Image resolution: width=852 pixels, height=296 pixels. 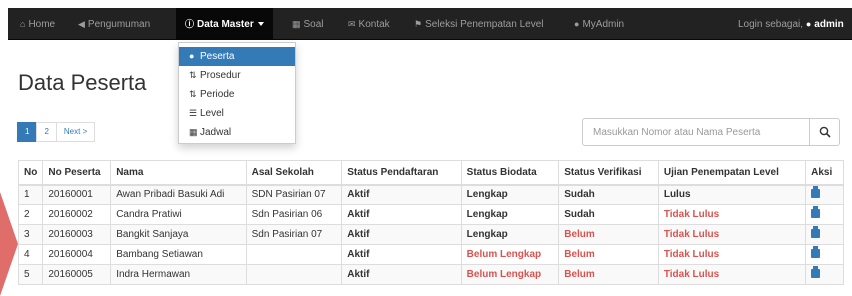 What do you see at coordinates (260, 24) in the screenshot?
I see `chevron-down-icon` at bounding box center [260, 24].